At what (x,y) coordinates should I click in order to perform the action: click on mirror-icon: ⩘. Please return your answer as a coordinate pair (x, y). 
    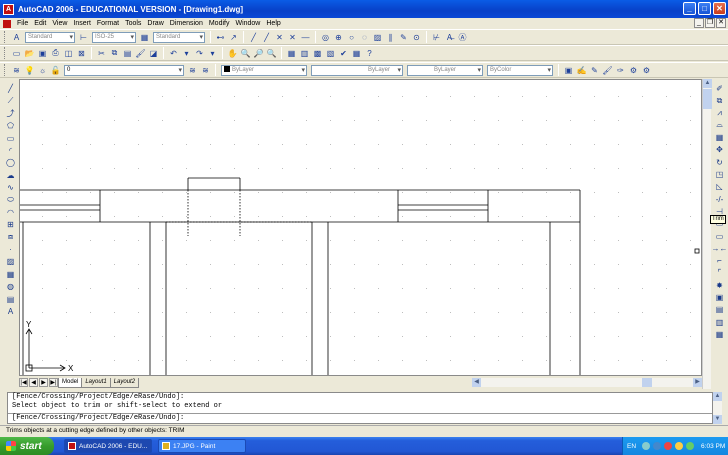
    Looking at the image, I should click on (719, 113).